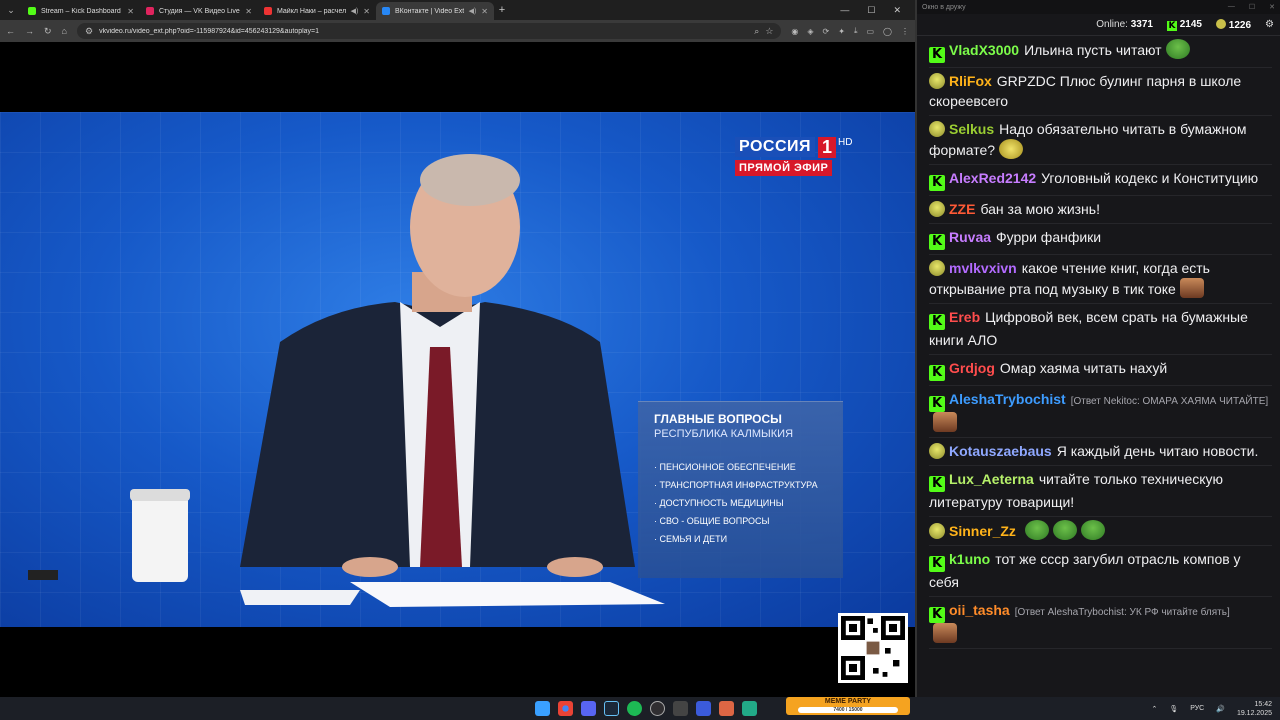 The height and width of the screenshot is (720, 1280). What do you see at coordinates (542, 708) in the screenshot?
I see `windows-start-icon` at bounding box center [542, 708].